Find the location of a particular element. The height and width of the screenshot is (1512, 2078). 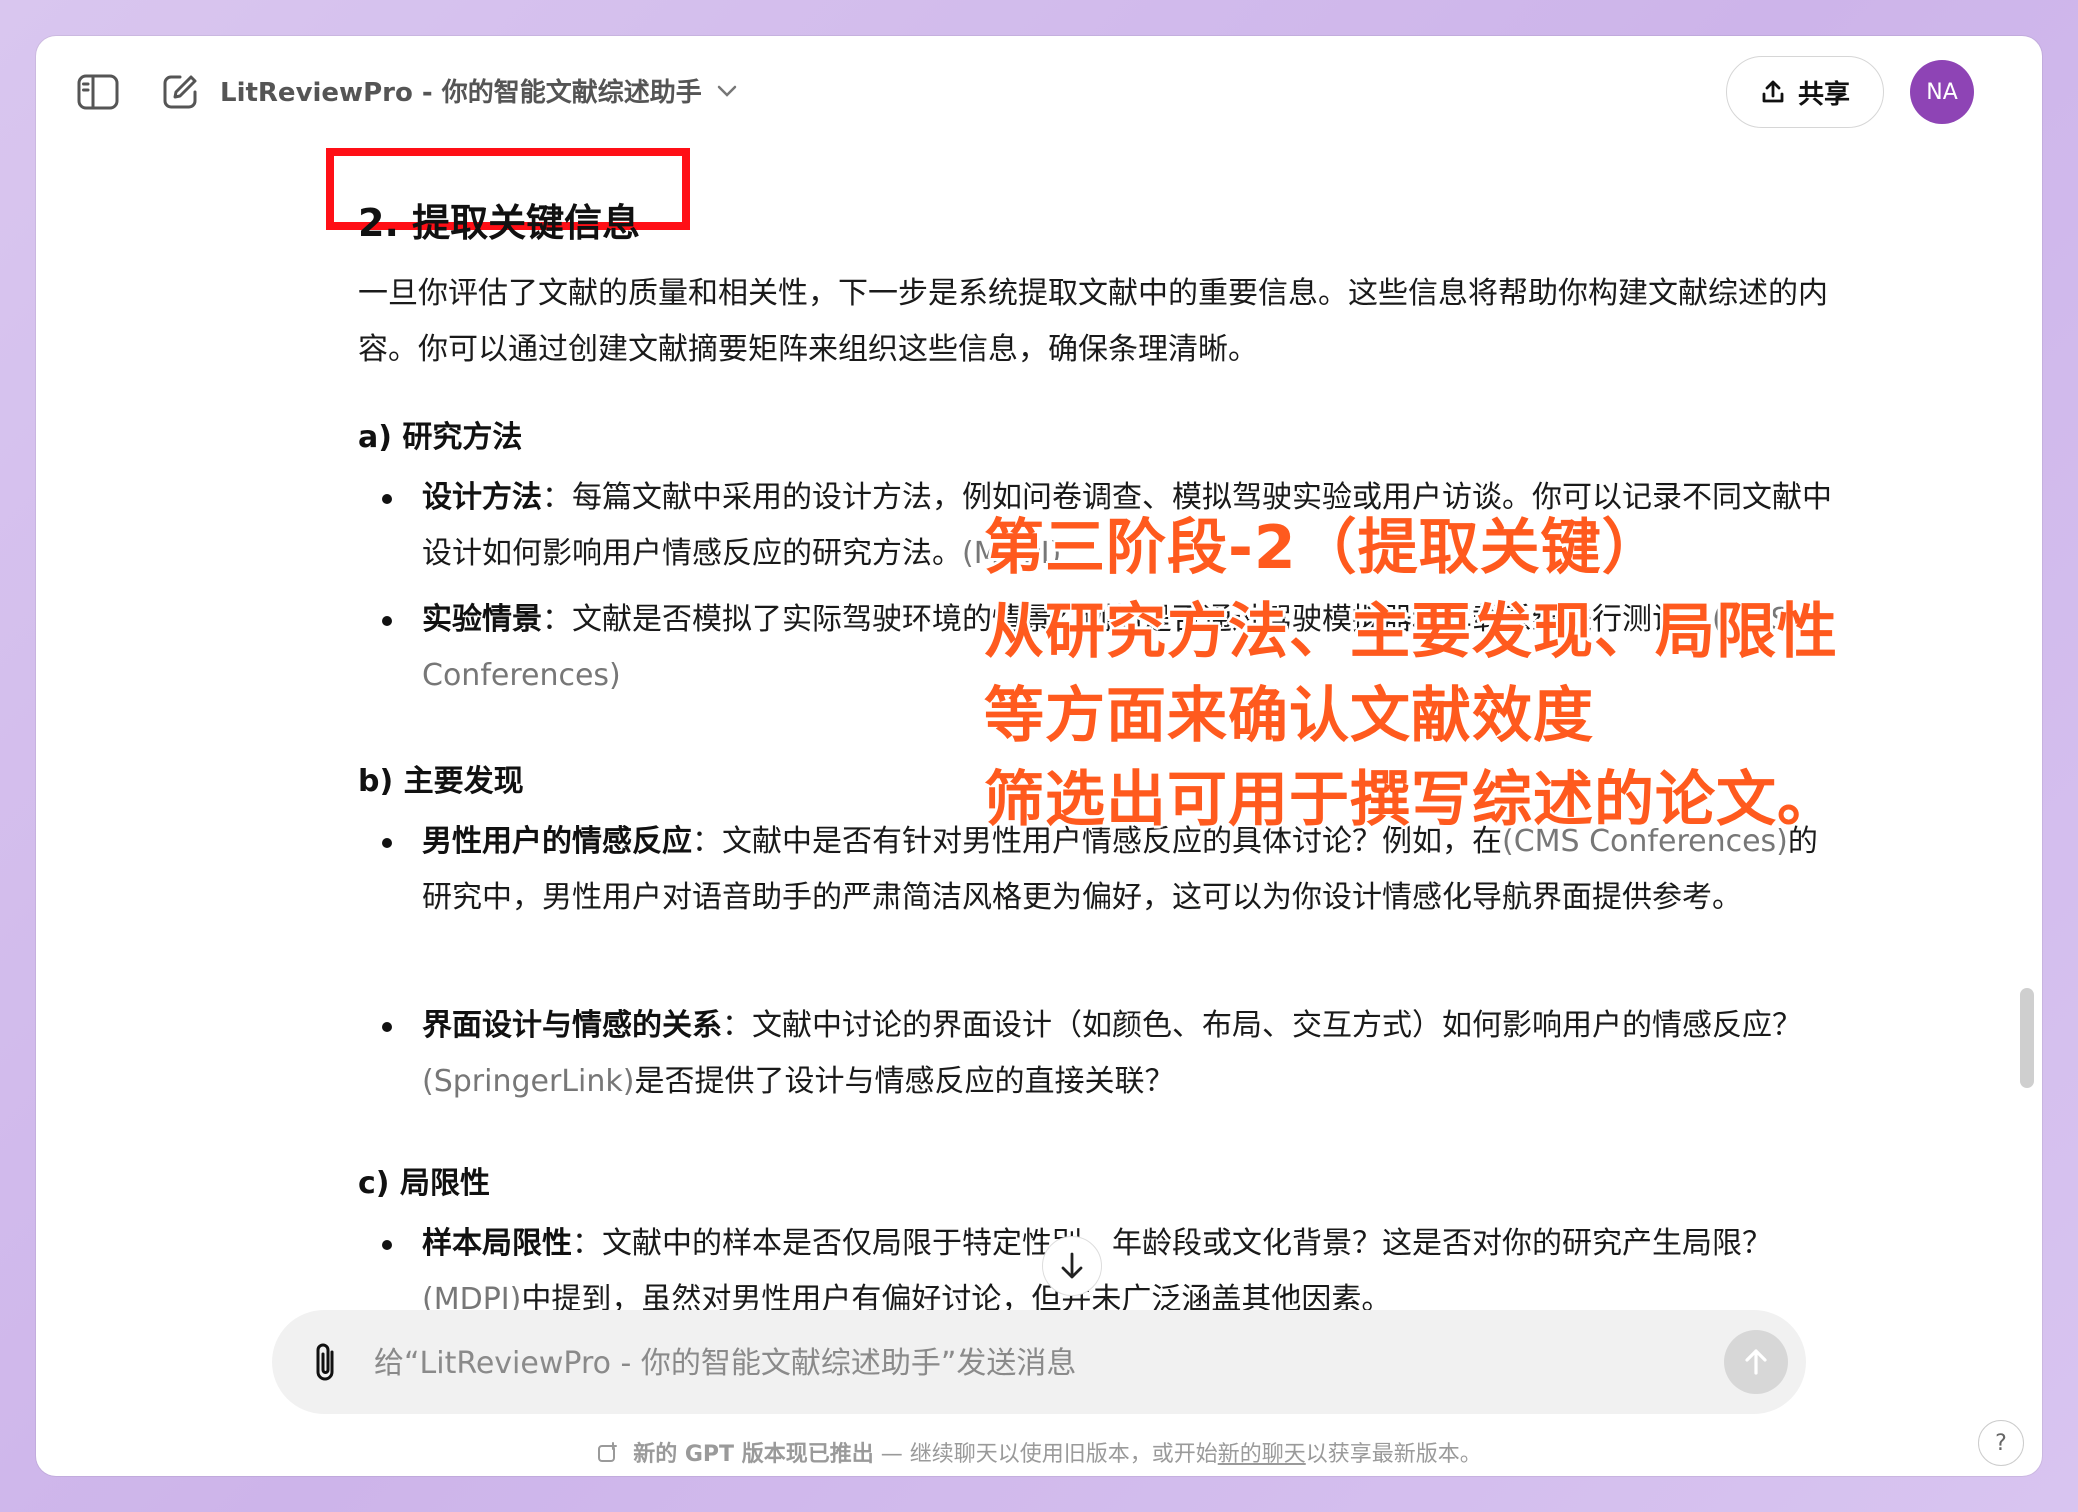

bullet-label: 样本局限性 is located at coordinates (497, 1243).